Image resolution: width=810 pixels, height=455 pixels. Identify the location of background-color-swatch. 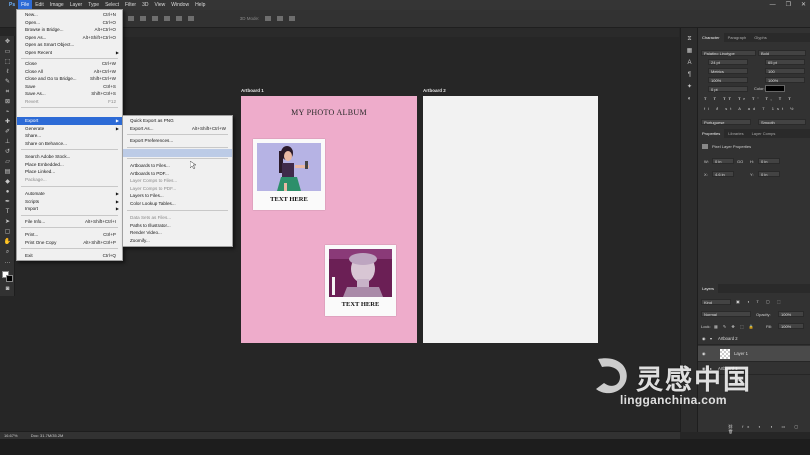
(9, 278).